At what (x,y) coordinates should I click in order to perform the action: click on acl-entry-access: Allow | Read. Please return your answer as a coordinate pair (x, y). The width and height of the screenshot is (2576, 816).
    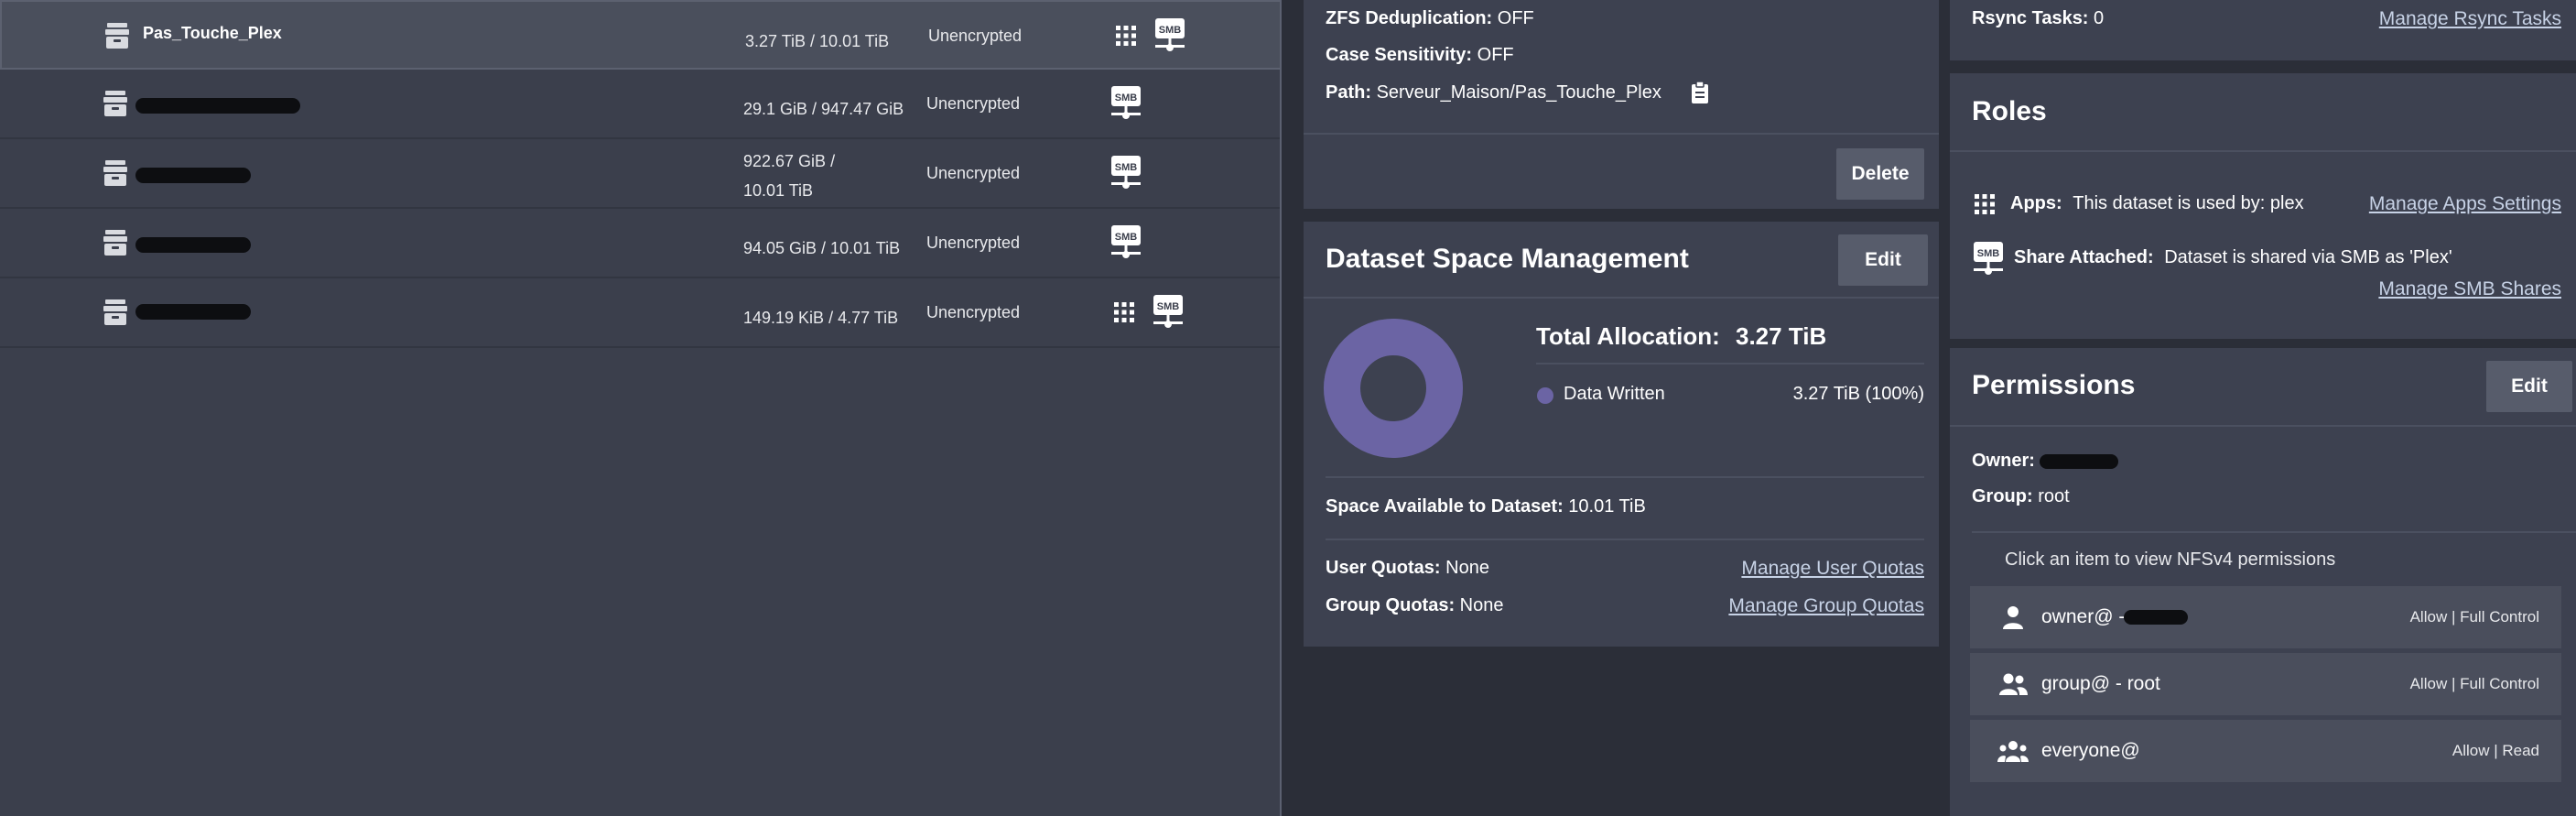
    Looking at the image, I should click on (2495, 750).